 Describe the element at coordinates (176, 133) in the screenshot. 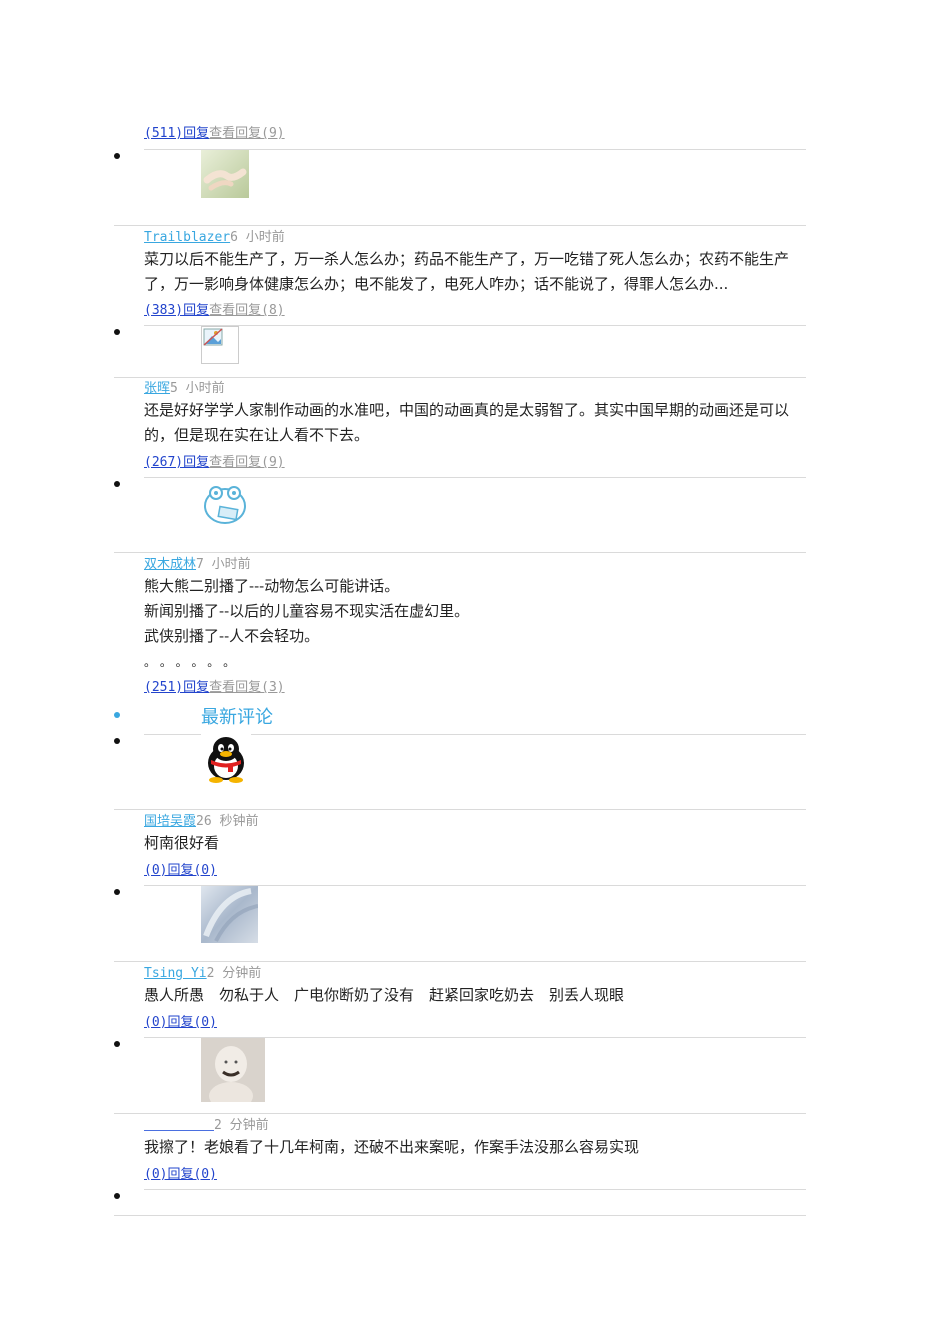

I see `reply-link: (511)回复` at that location.